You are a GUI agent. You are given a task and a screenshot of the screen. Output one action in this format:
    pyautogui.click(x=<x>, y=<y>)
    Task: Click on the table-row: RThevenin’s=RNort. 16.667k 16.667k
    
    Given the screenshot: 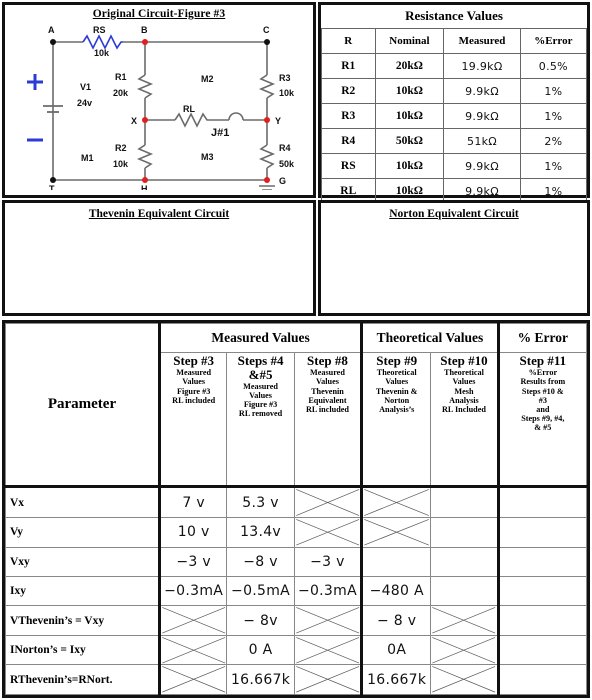 What is the action you would take?
    pyautogui.click(x=296, y=679)
    